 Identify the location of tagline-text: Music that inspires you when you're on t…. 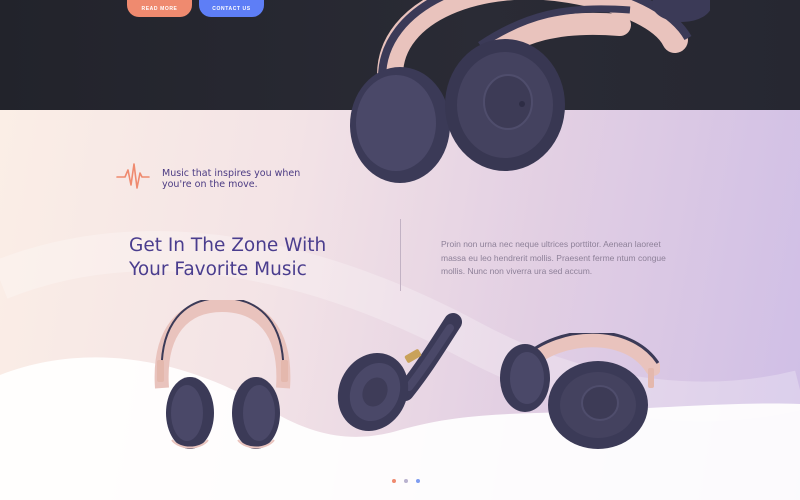
(231, 179).